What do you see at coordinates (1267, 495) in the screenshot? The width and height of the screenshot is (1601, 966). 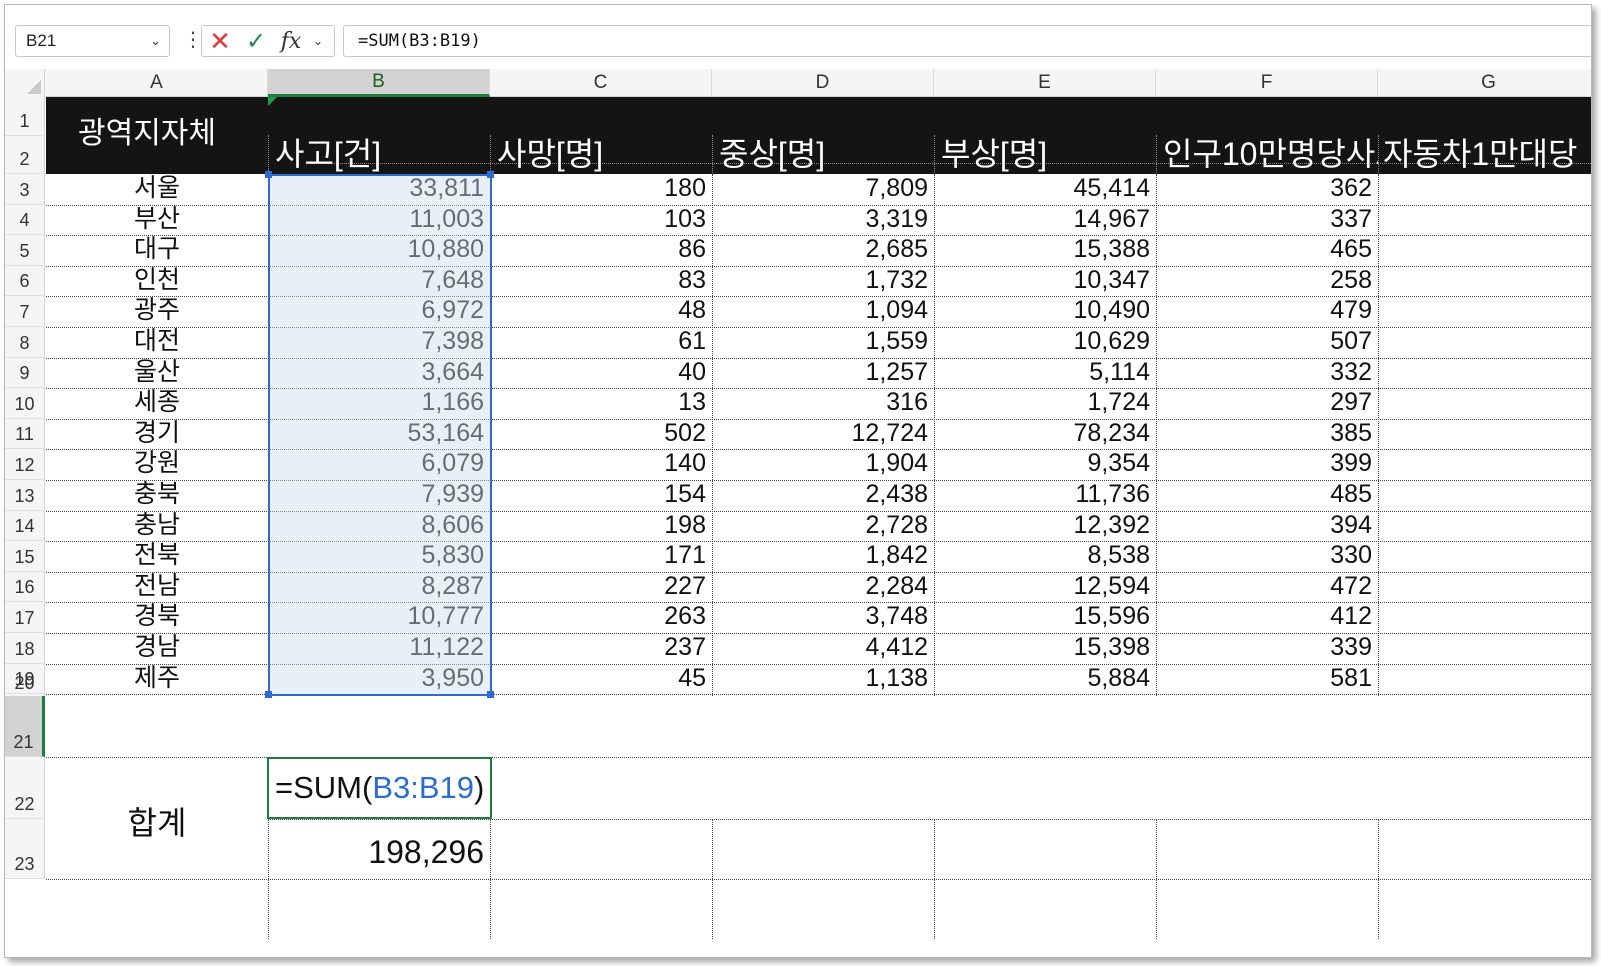 I see `cell-per-100k: 485` at bounding box center [1267, 495].